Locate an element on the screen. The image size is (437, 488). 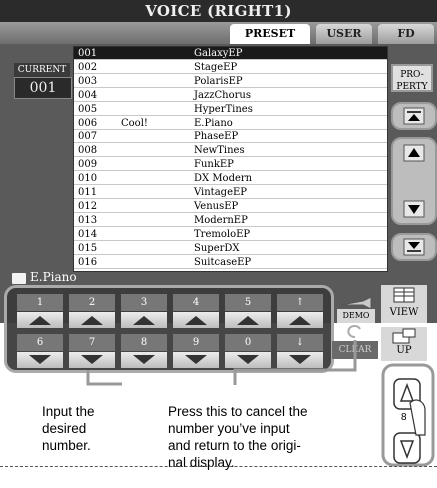
keypad-callout is located at coordinates (104, 378).